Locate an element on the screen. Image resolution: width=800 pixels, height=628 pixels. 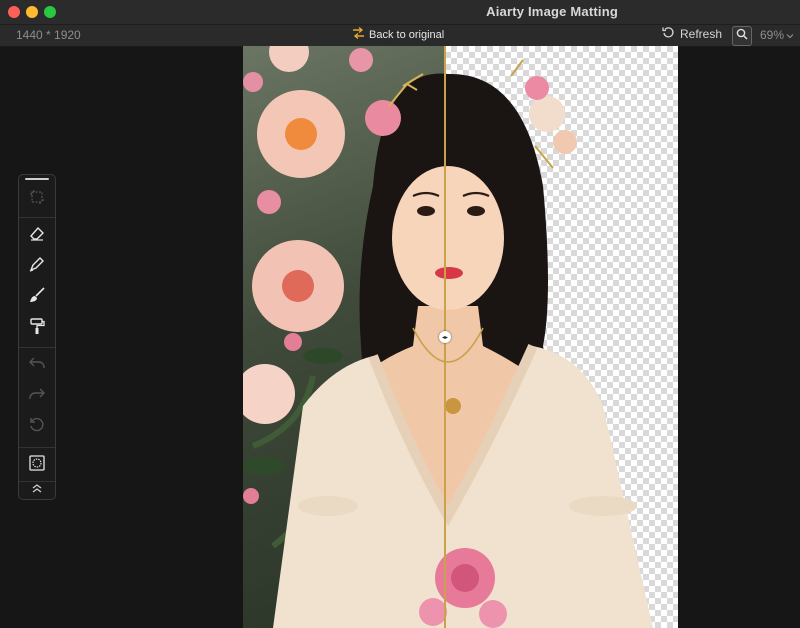
compare-slider-handle: ◂▸ is located at coordinates (445, 337).